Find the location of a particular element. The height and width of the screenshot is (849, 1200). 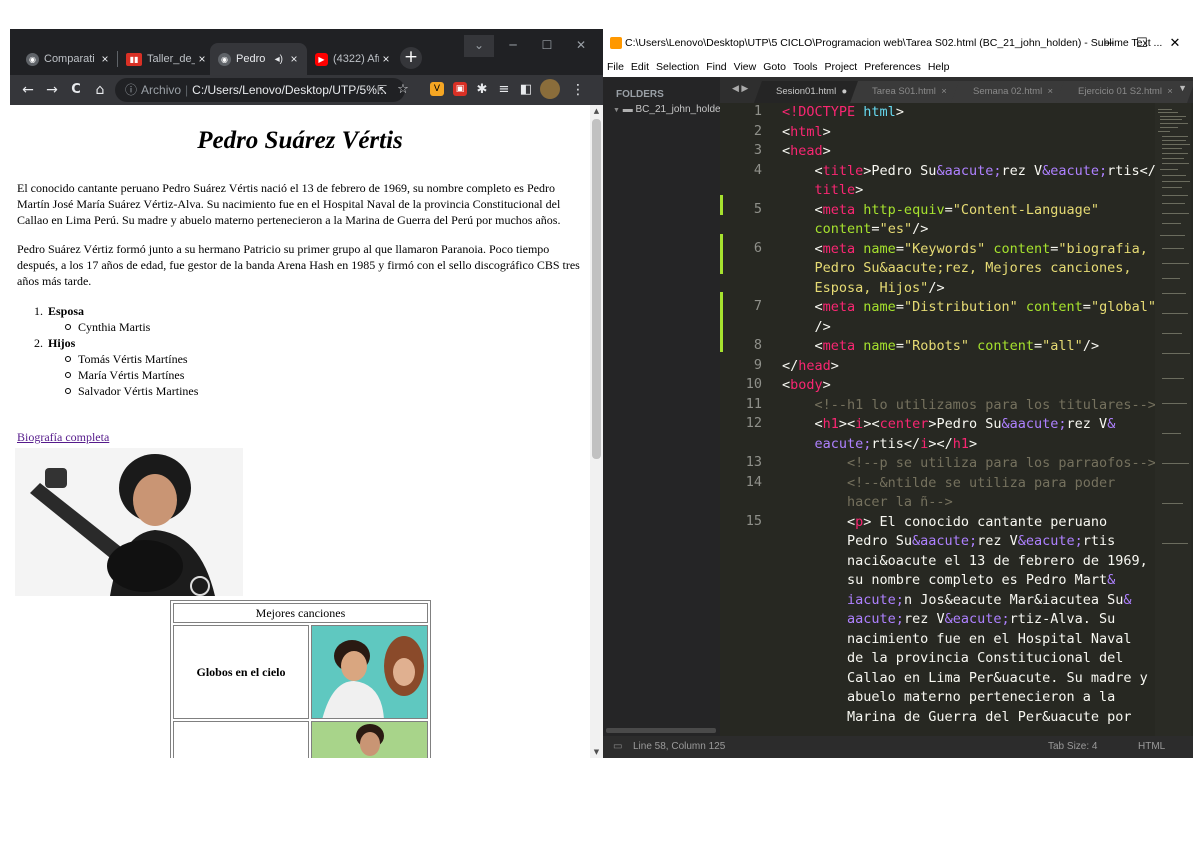

bookmark-star-icon: ☆ is located at coordinates (403, 90).